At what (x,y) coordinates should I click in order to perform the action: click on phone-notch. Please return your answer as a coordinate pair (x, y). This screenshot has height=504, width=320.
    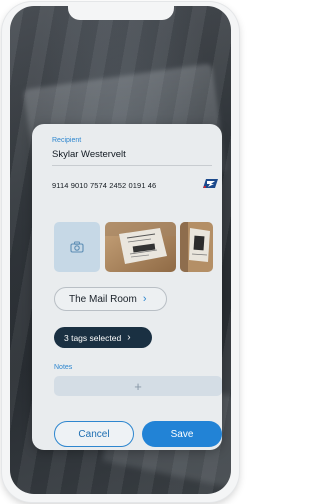
    Looking at the image, I should click on (121, 11).